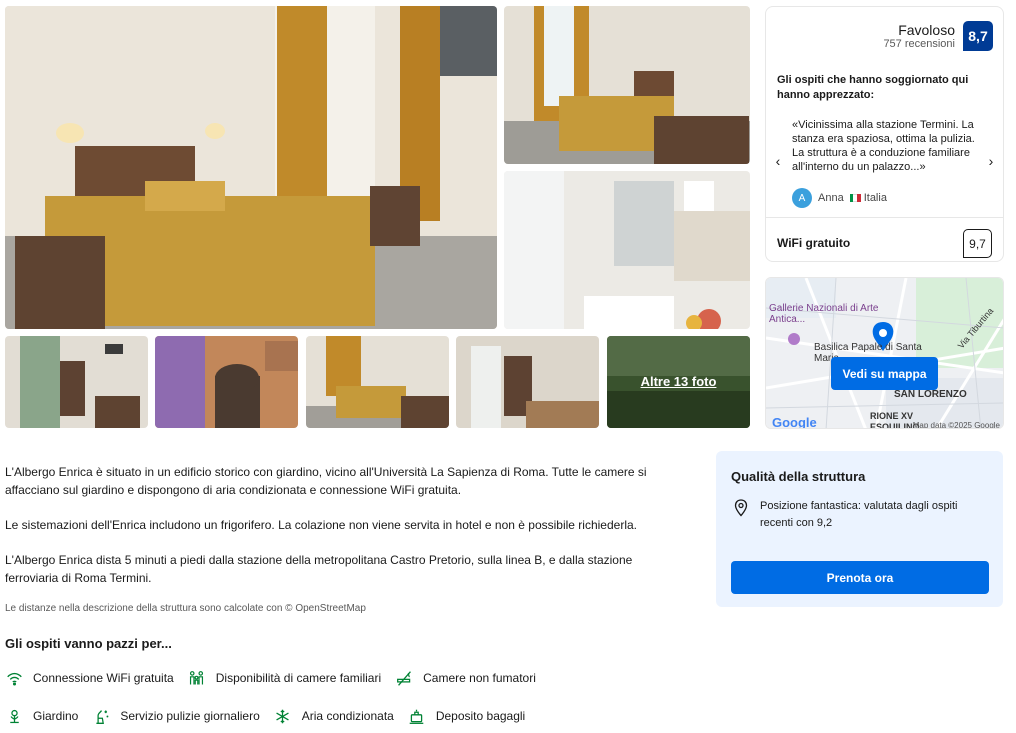  Describe the element at coordinates (794, 422) in the screenshot. I see `google-logo: Google` at that location.